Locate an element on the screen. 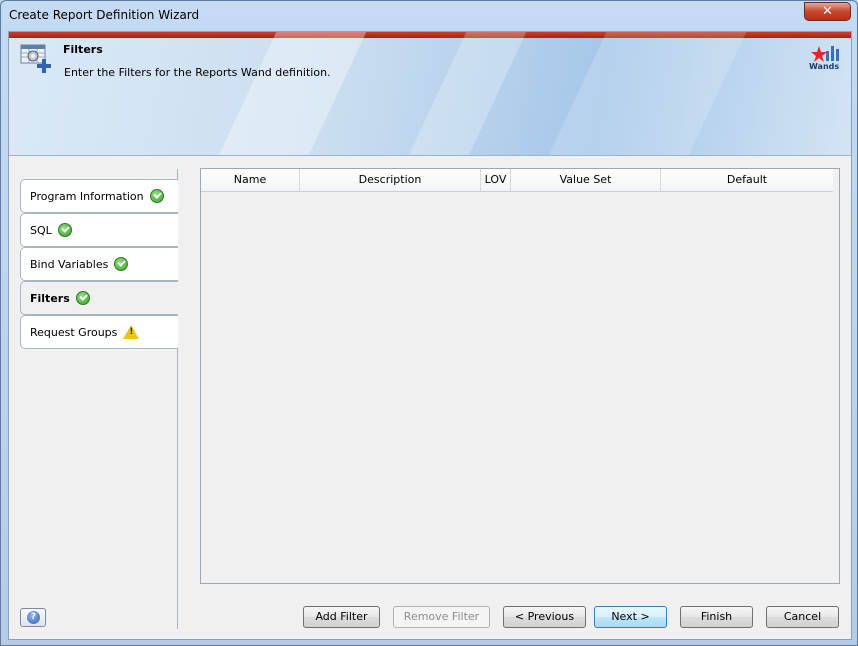  nav-step-program-information: Program Information is located at coordinates (99, 196).